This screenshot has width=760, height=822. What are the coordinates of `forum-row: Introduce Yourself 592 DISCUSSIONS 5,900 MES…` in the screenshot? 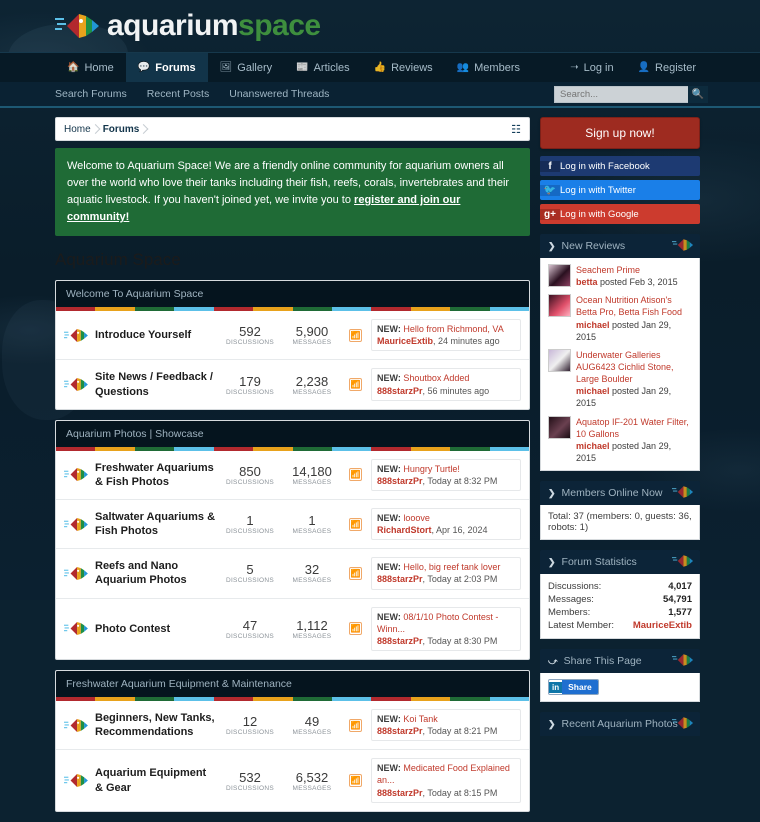 It's located at (292, 336).